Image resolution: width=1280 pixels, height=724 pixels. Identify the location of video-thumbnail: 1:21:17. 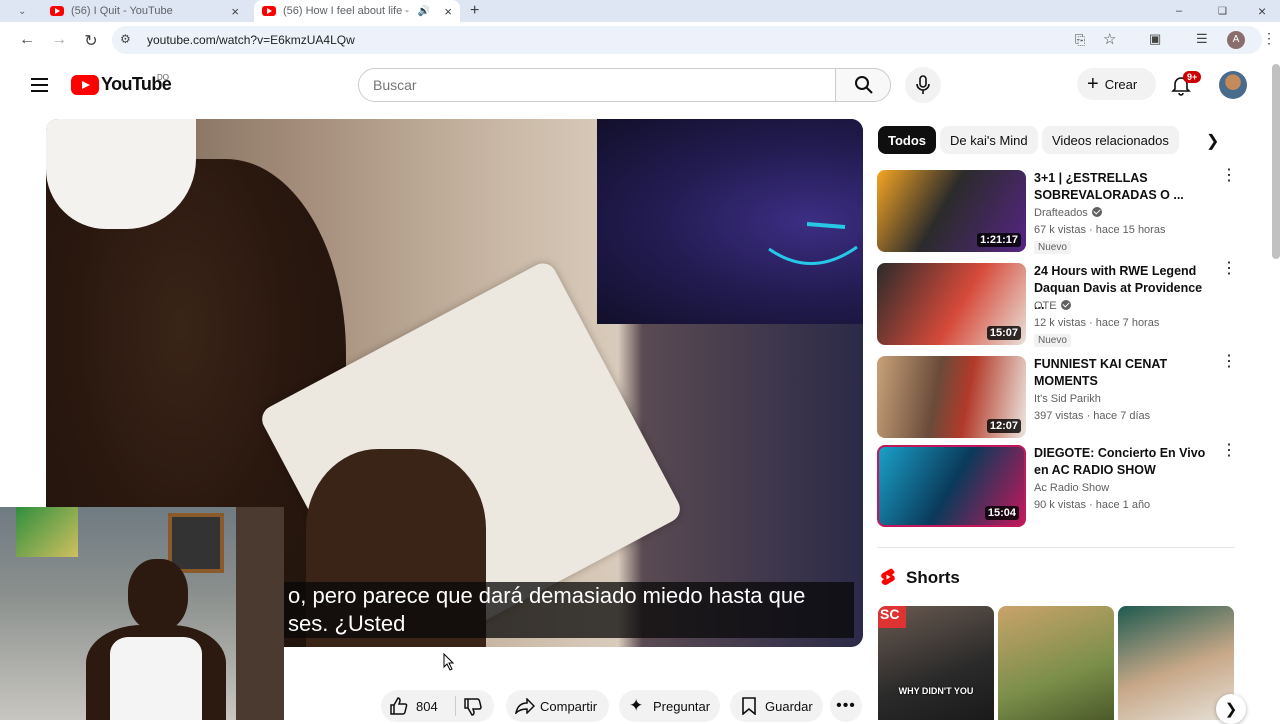
(951, 211).